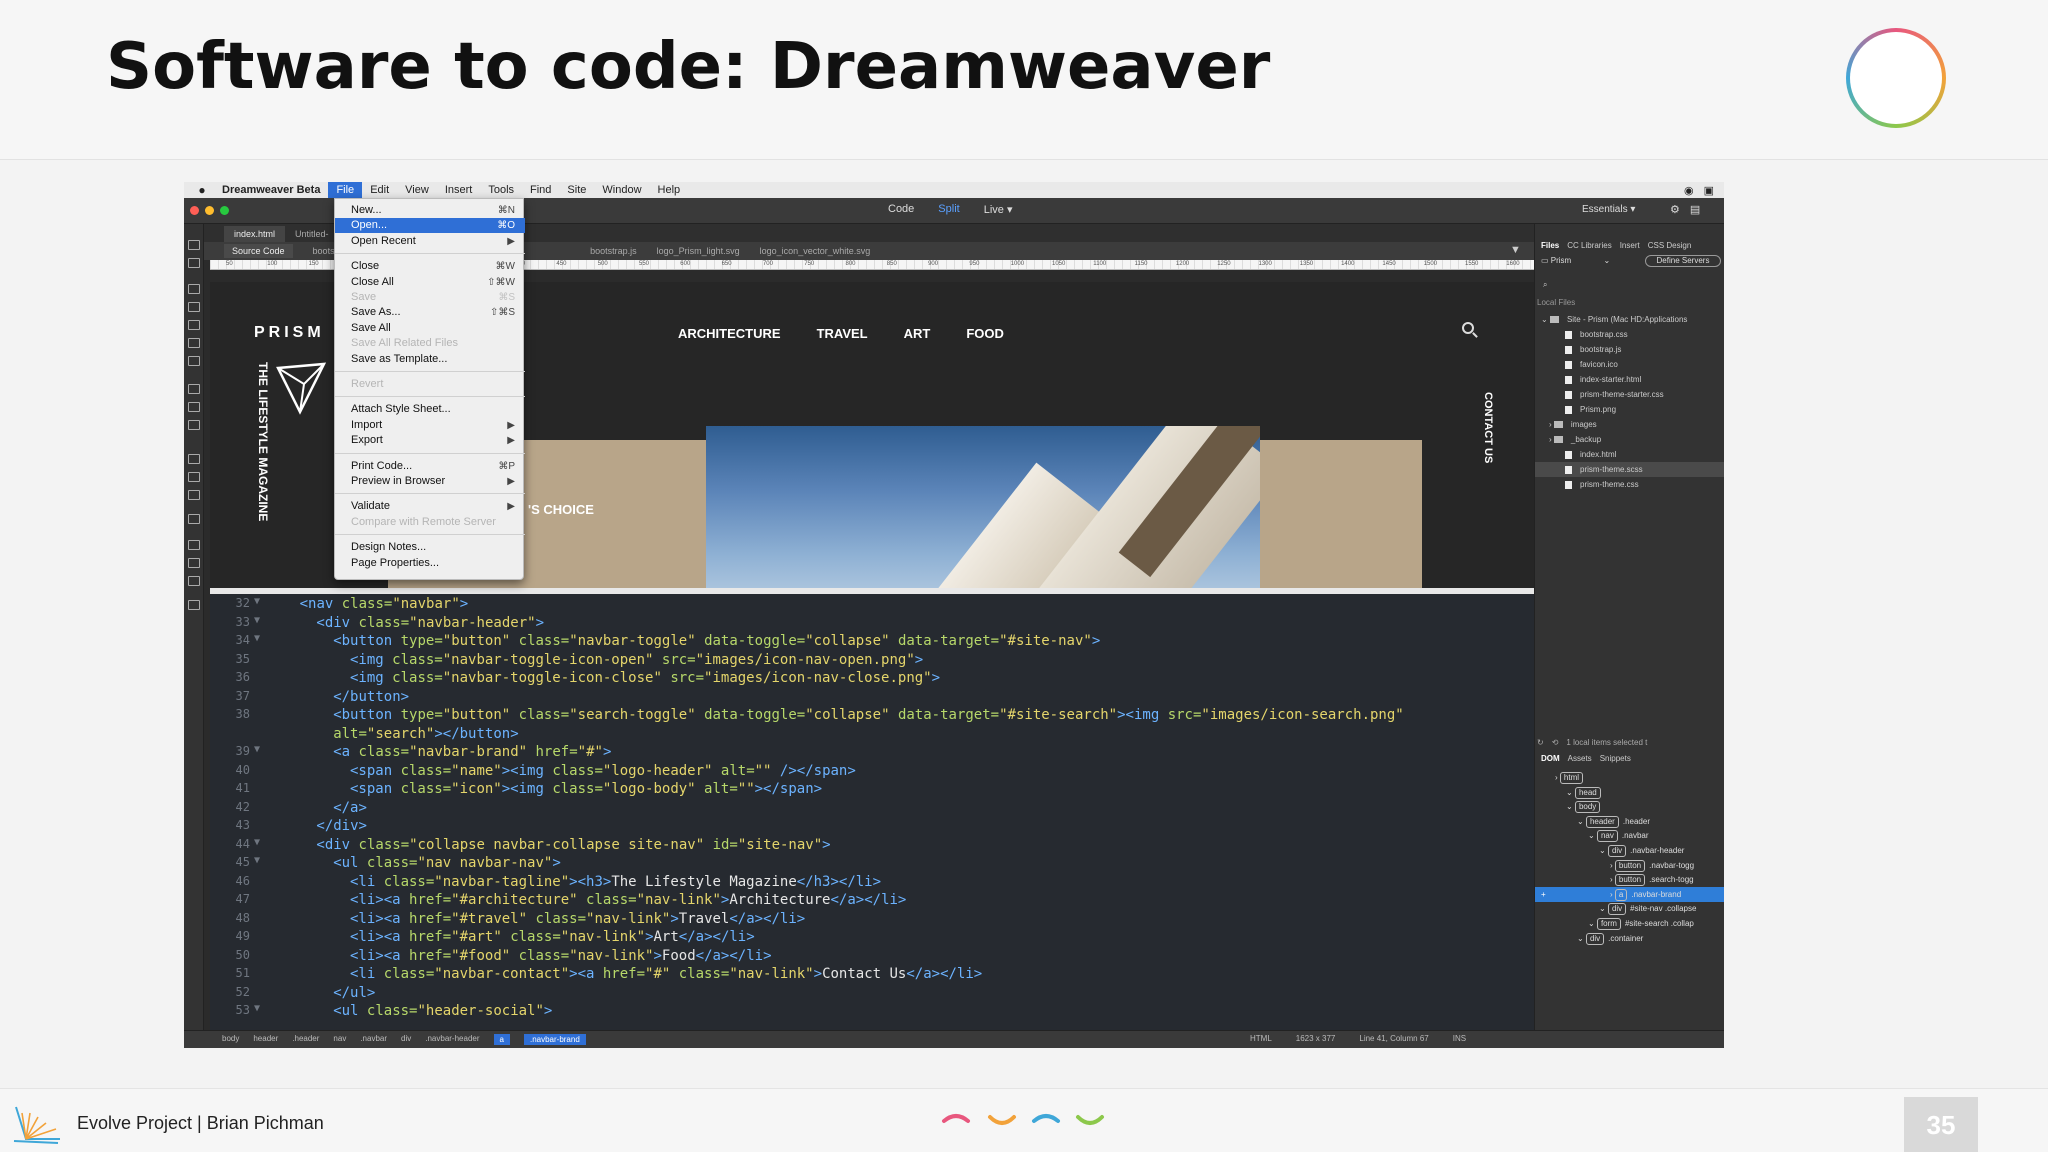  Describe the element at coordinates (459, 190) in the screenshot. I see `menu-insert: Insert` at that location.